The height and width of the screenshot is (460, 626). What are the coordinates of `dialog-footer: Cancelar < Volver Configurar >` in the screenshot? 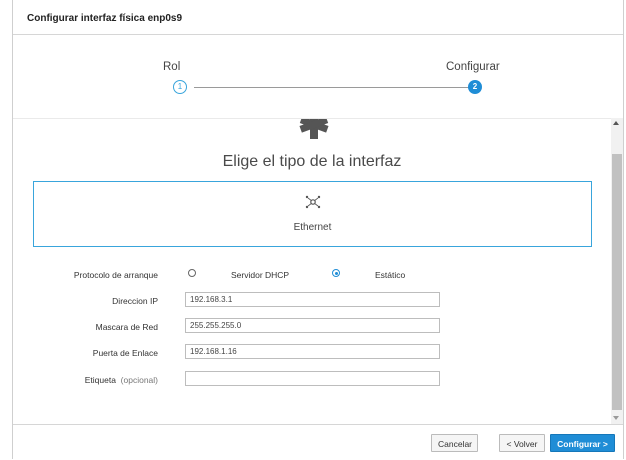 It's located at (318, 442).